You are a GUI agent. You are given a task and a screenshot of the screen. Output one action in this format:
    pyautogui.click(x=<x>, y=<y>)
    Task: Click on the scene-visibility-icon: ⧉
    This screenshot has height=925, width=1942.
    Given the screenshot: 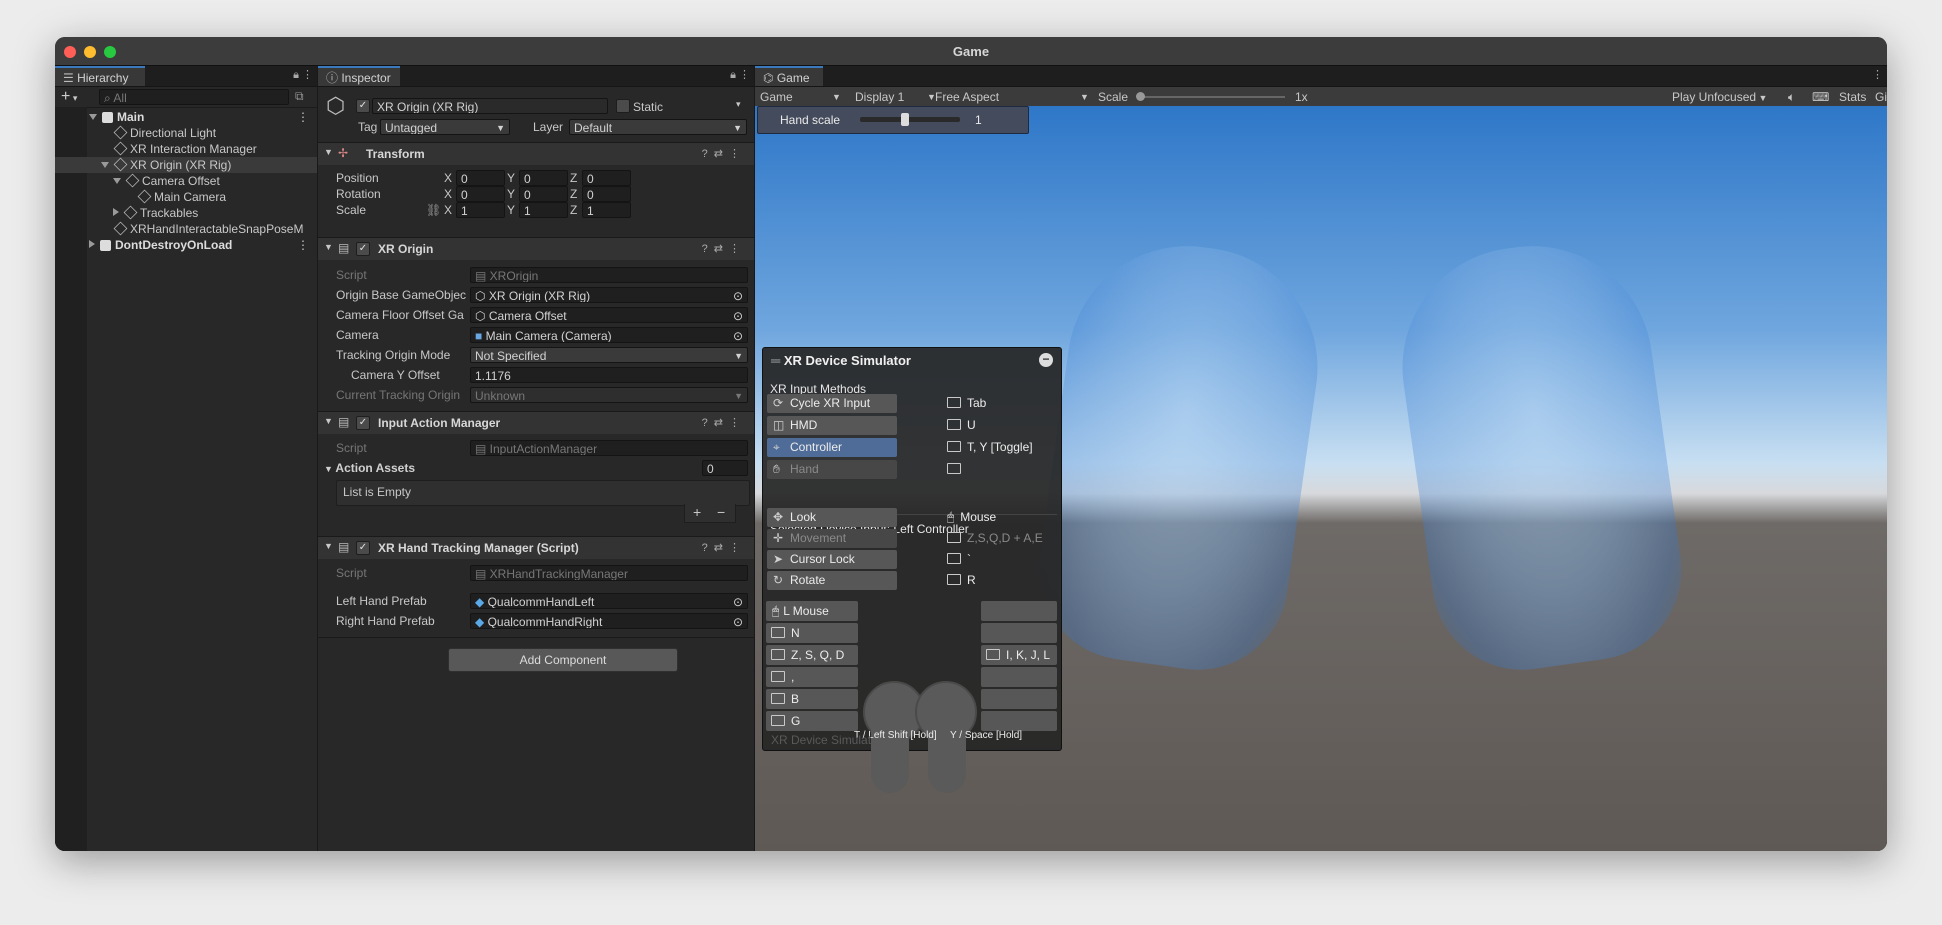 What is the action you would take?
    pyautogui.click(x=299, y=96)
    